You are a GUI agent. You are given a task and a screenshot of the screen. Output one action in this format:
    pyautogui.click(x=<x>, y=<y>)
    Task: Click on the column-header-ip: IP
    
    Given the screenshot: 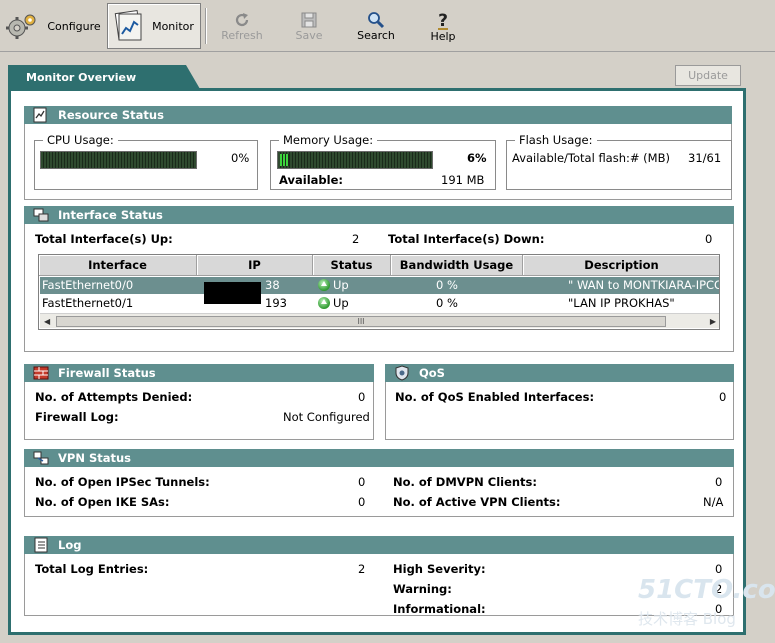 What is the action you would take?
    pyautogui.click(x=255, y=265)
    